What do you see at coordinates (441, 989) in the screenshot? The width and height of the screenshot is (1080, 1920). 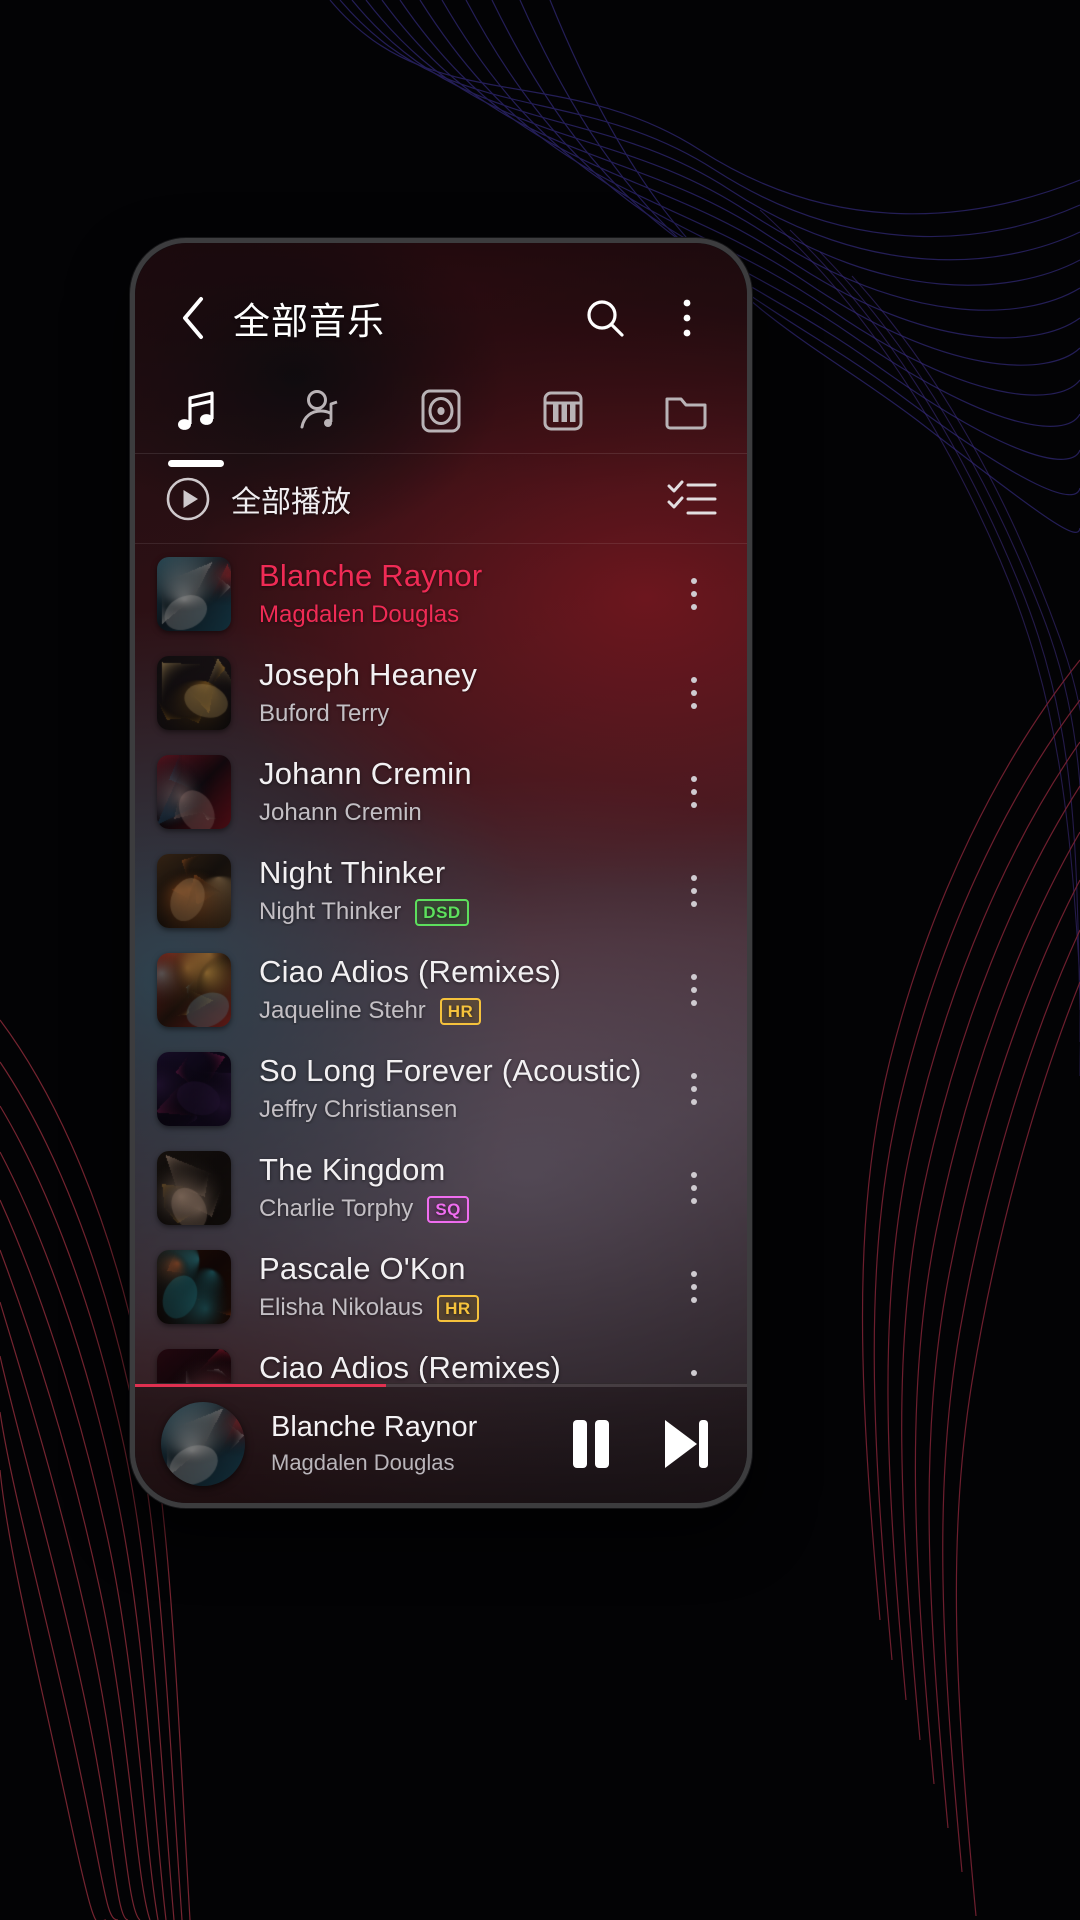 I see `song-row: Ciao Adios (Remixes) Jaqueline Stehr HR` at bounding box center [441, 989].